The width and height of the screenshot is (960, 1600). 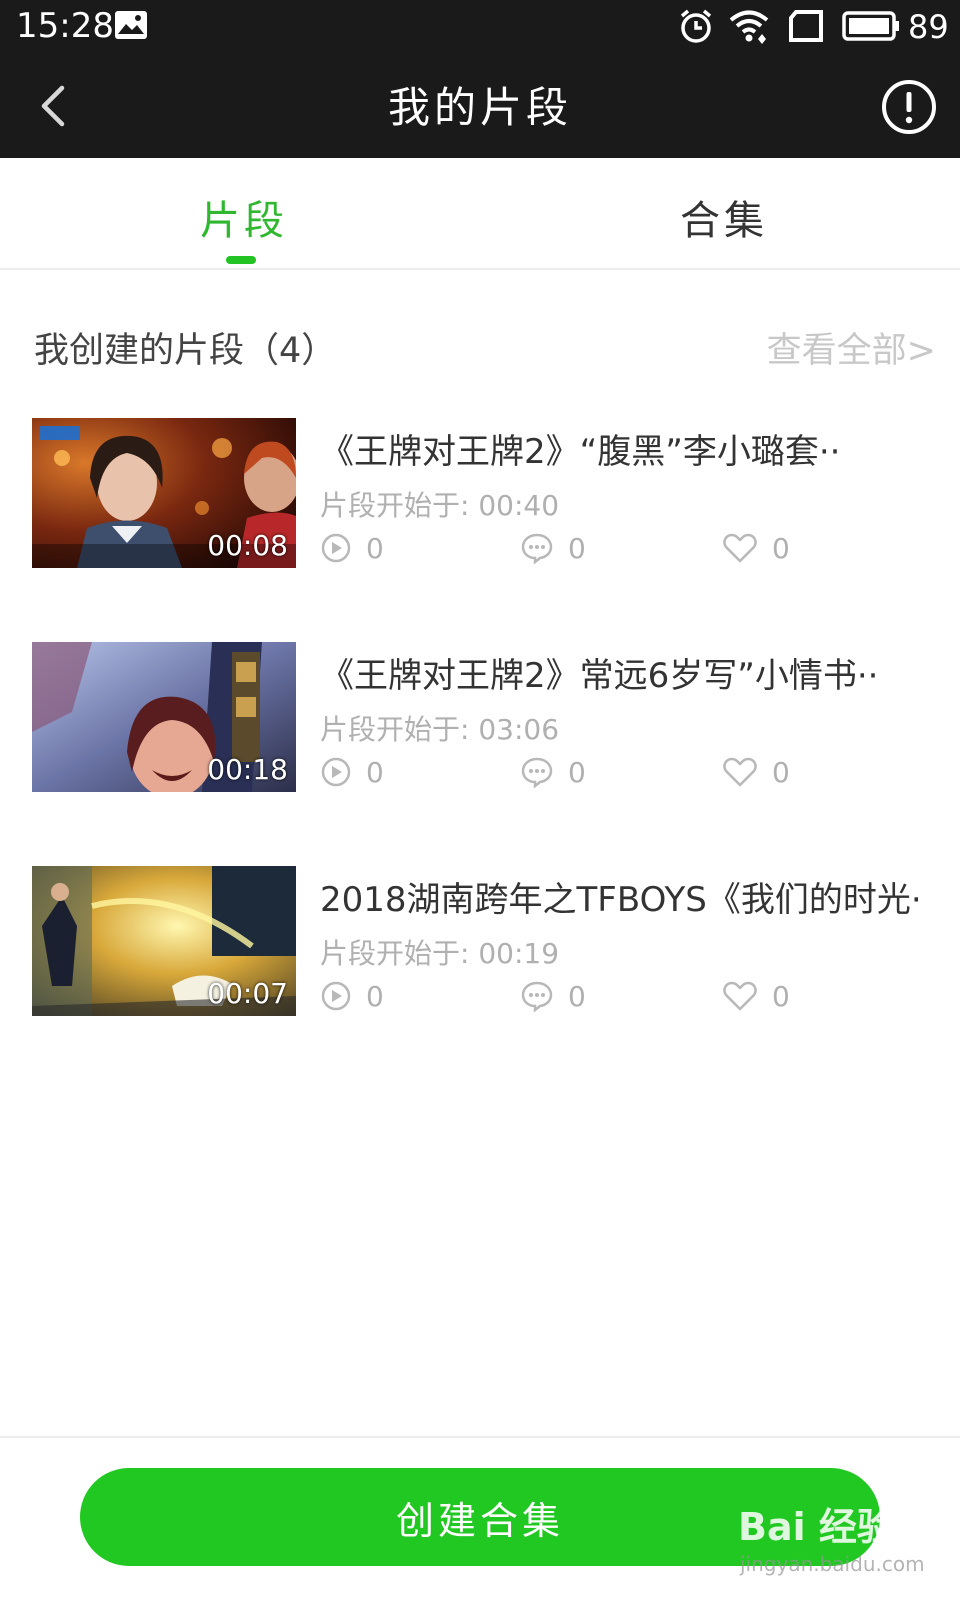 What do you see at coordinates (185, 351) in the screenshot?
I see `section-title: 我创建的片段（4）` at bounding box center [185, 351].